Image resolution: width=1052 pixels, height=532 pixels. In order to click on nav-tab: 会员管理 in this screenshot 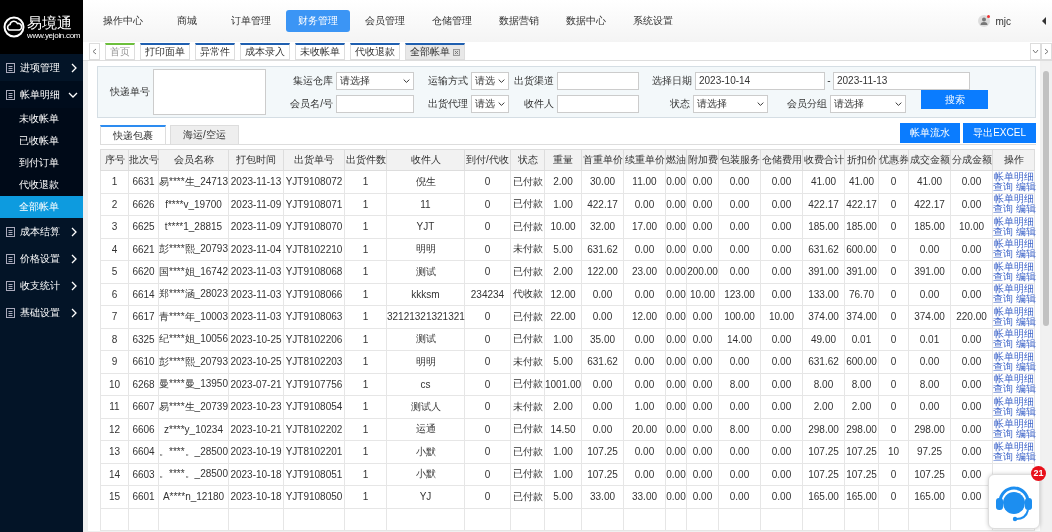, I will do `click(385, 21)`.